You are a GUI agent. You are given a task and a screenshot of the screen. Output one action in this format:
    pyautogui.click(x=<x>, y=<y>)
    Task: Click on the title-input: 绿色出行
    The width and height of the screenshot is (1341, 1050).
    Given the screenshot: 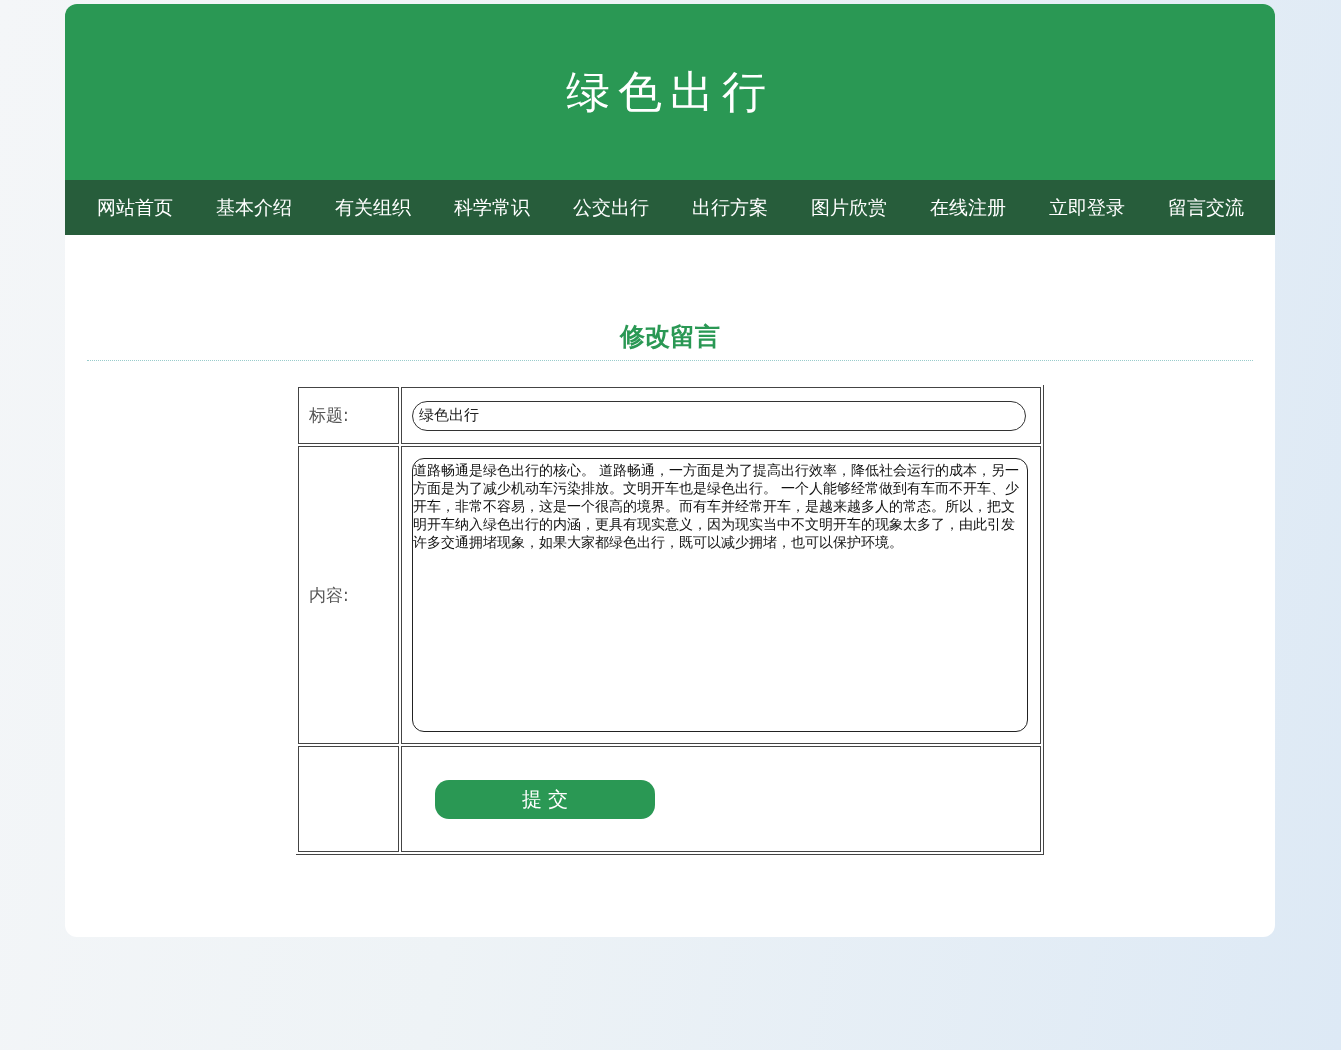 What is the action you would take?
    pyautogui.click(x=719, y=415)
    